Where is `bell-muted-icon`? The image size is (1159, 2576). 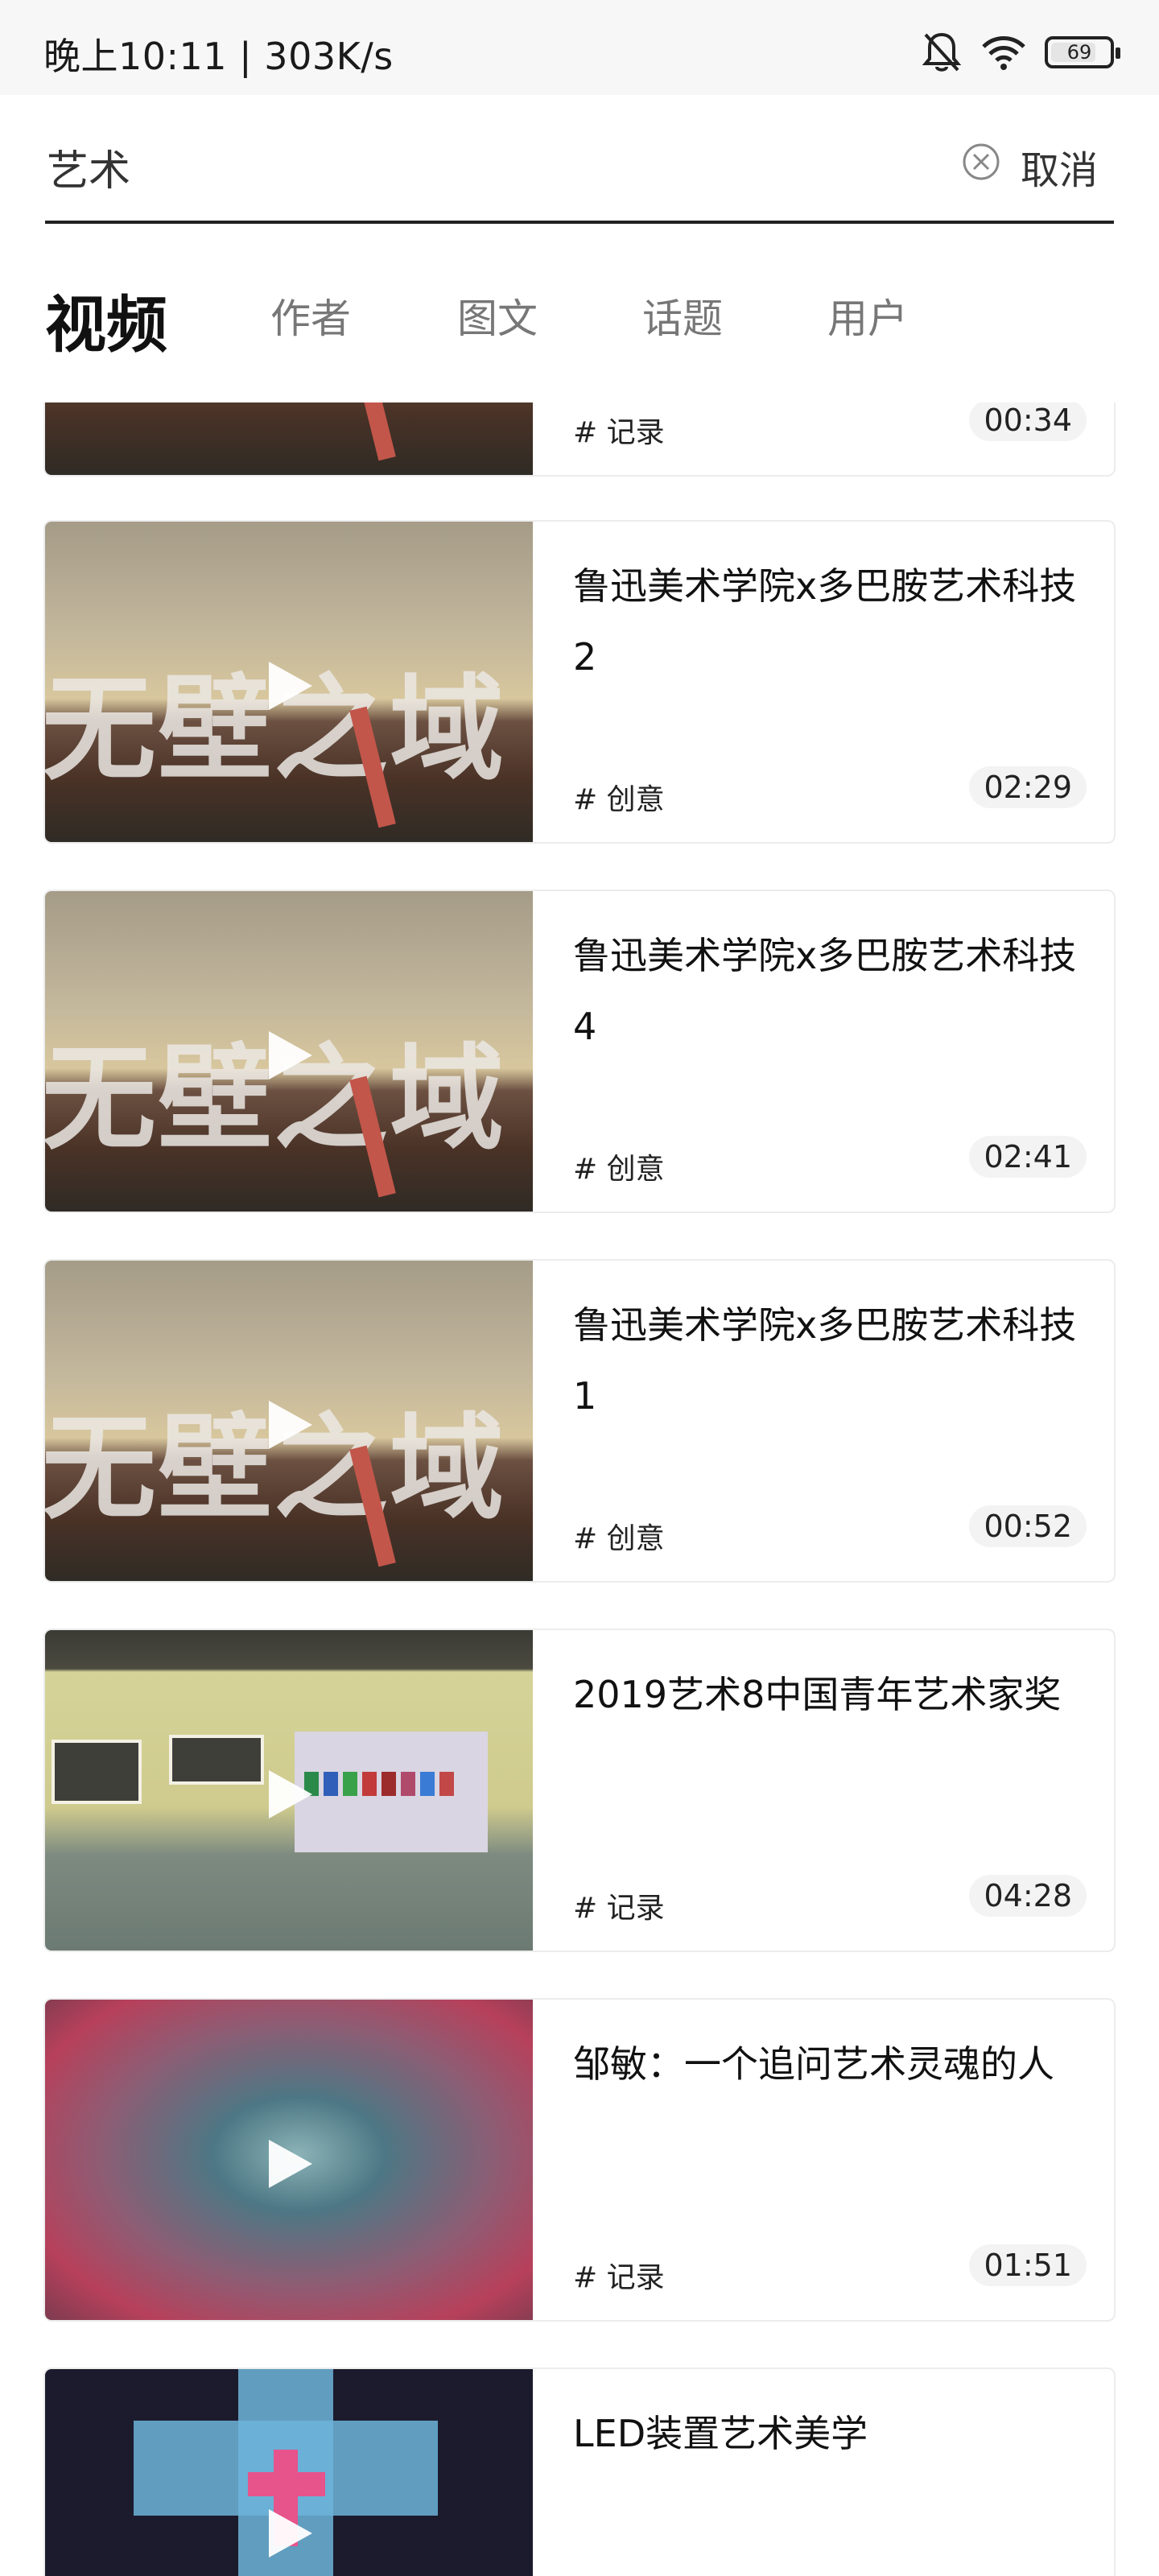
bell-muted-icon is located at coordinates (942, 52).